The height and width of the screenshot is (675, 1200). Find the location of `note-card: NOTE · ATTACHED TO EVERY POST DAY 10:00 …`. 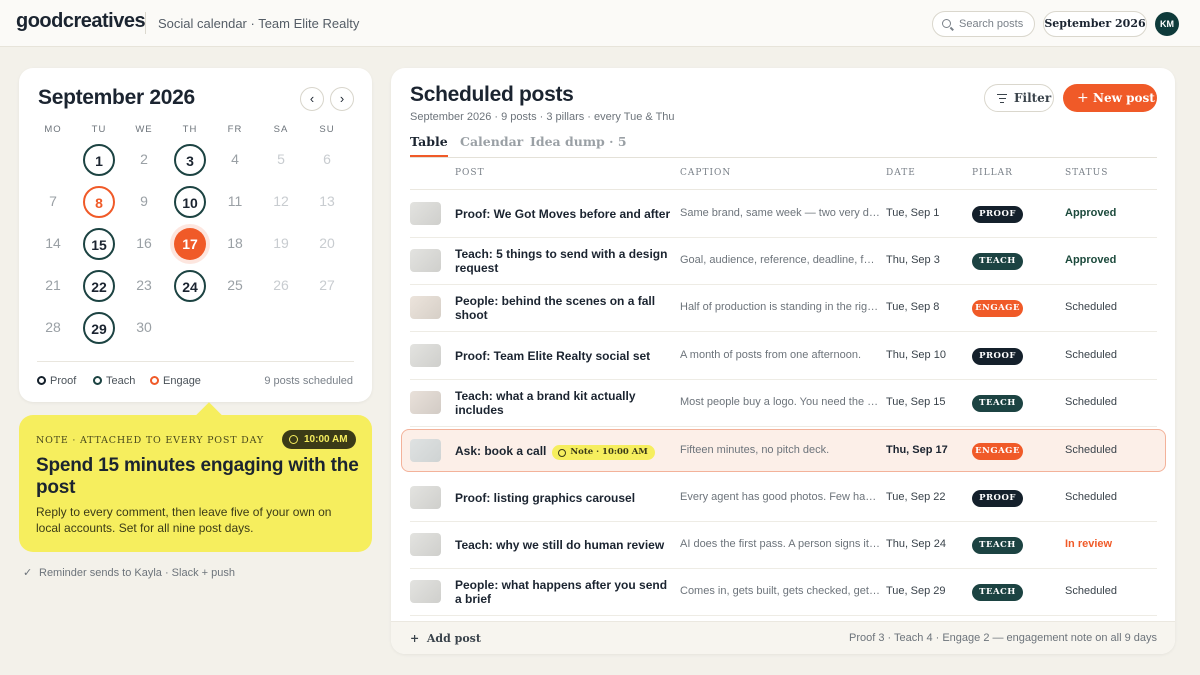

note-card: NOTE · ATTACHED TO EVERY POST DAY 10:00 … is located at coordinates (195, 483).